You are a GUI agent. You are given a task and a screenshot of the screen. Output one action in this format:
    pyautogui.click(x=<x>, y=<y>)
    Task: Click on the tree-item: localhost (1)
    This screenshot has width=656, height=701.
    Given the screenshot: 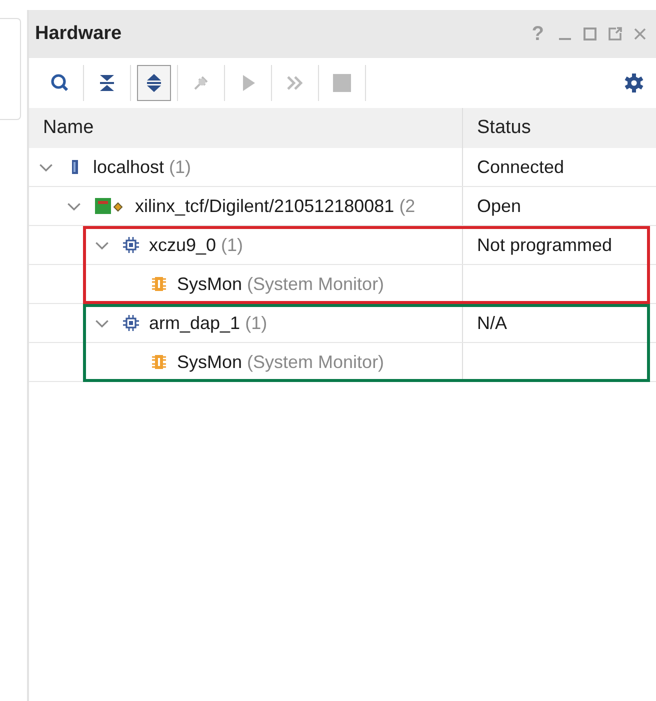 What is the action you would take?
    pyautogui.click(x=142, y=167)
    